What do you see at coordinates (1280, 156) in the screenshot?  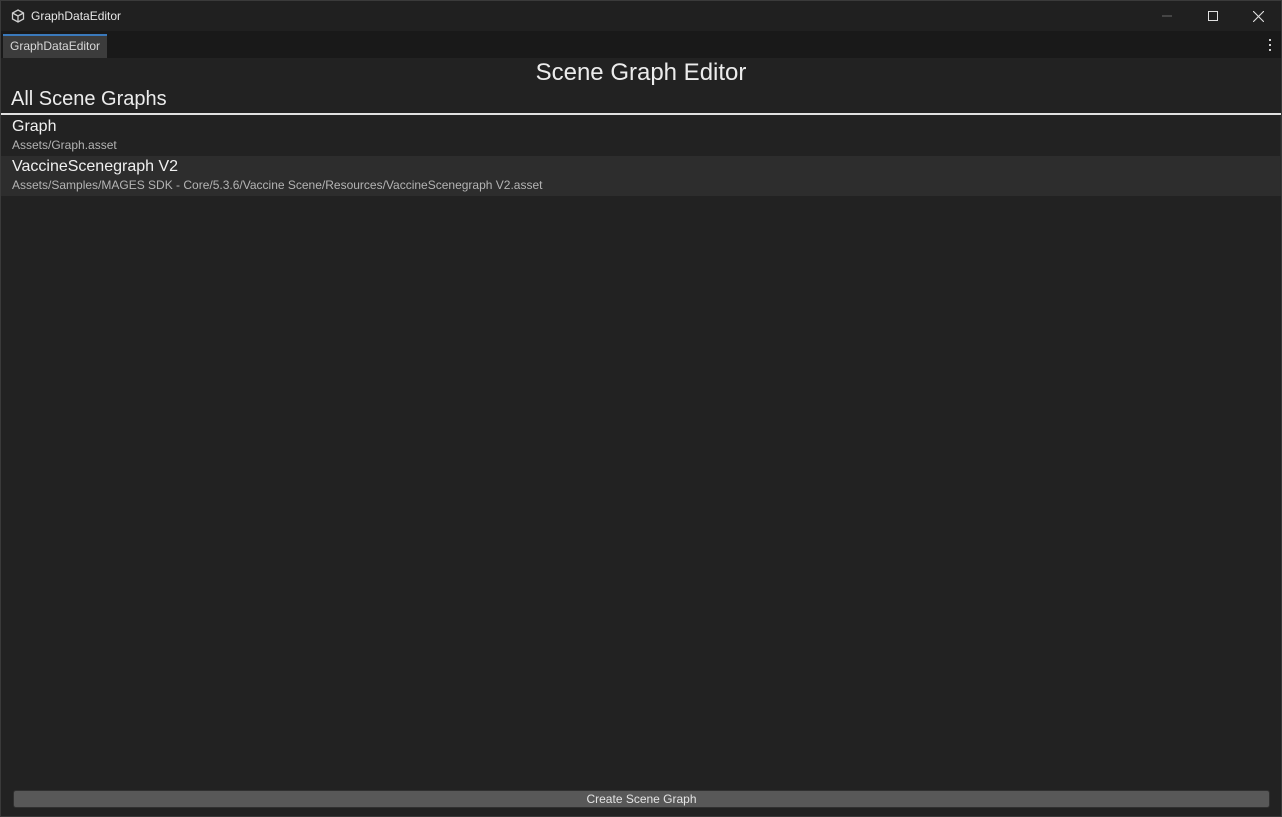 I see `scrollbar` at bounding box center [1280, 156].